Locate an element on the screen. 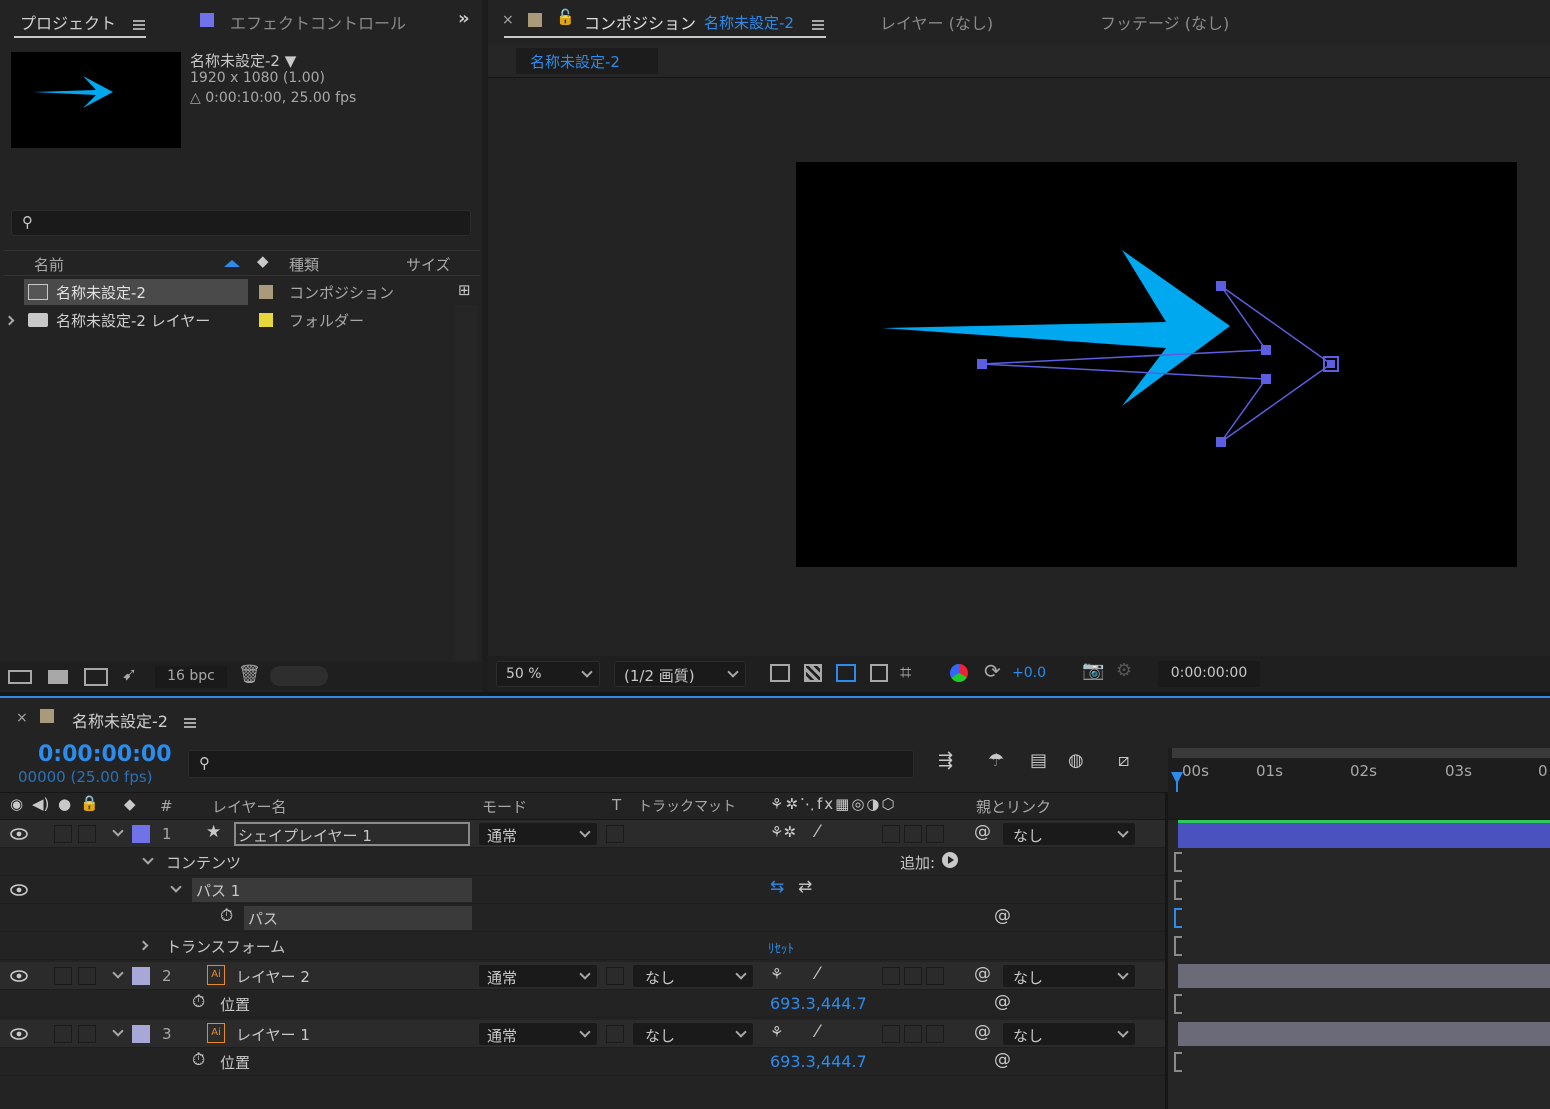 Image resolution: width=1550 pixels, height=1109 pixels. transparency-grid-icon is located at coordinates (813, 673).